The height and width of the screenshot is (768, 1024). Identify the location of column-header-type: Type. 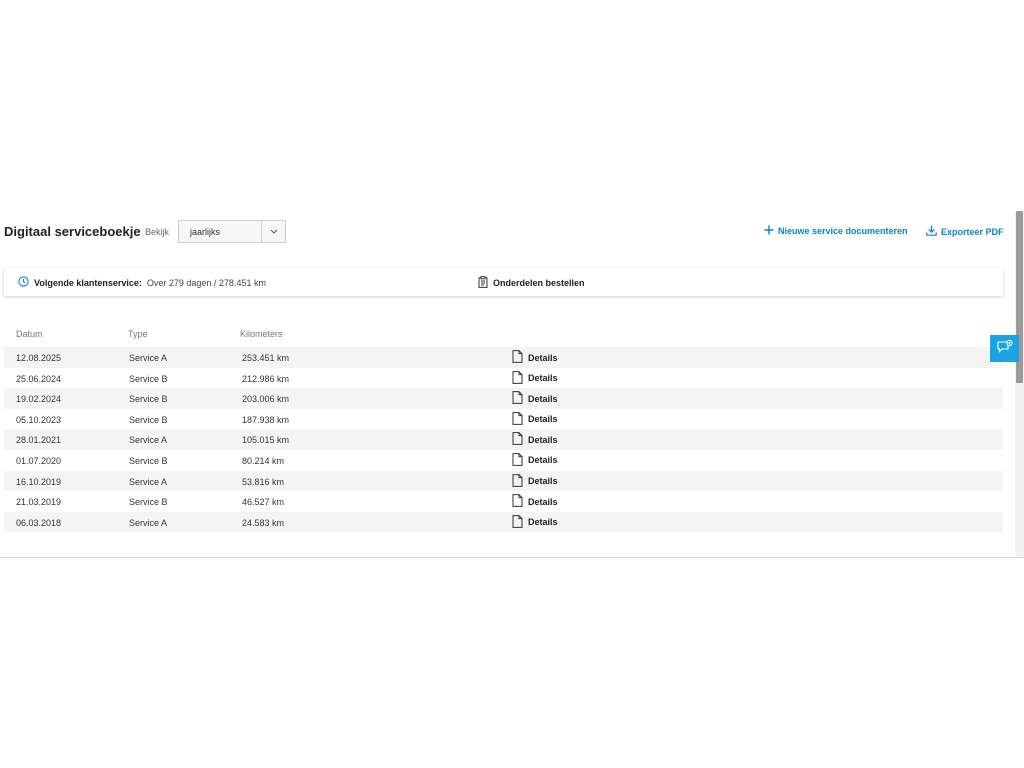
(138, 334).